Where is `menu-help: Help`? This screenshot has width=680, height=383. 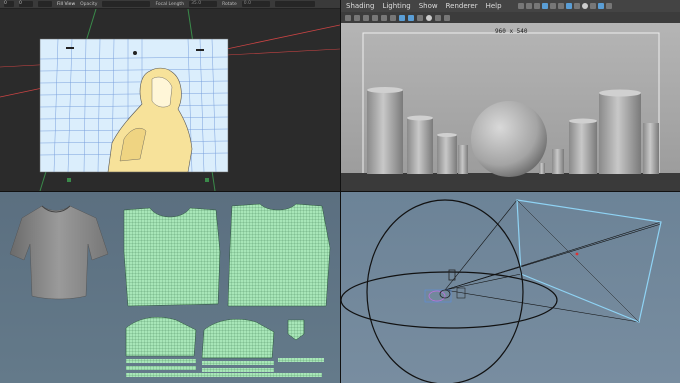 menu-help: Help is located at coordinates (494, 6).